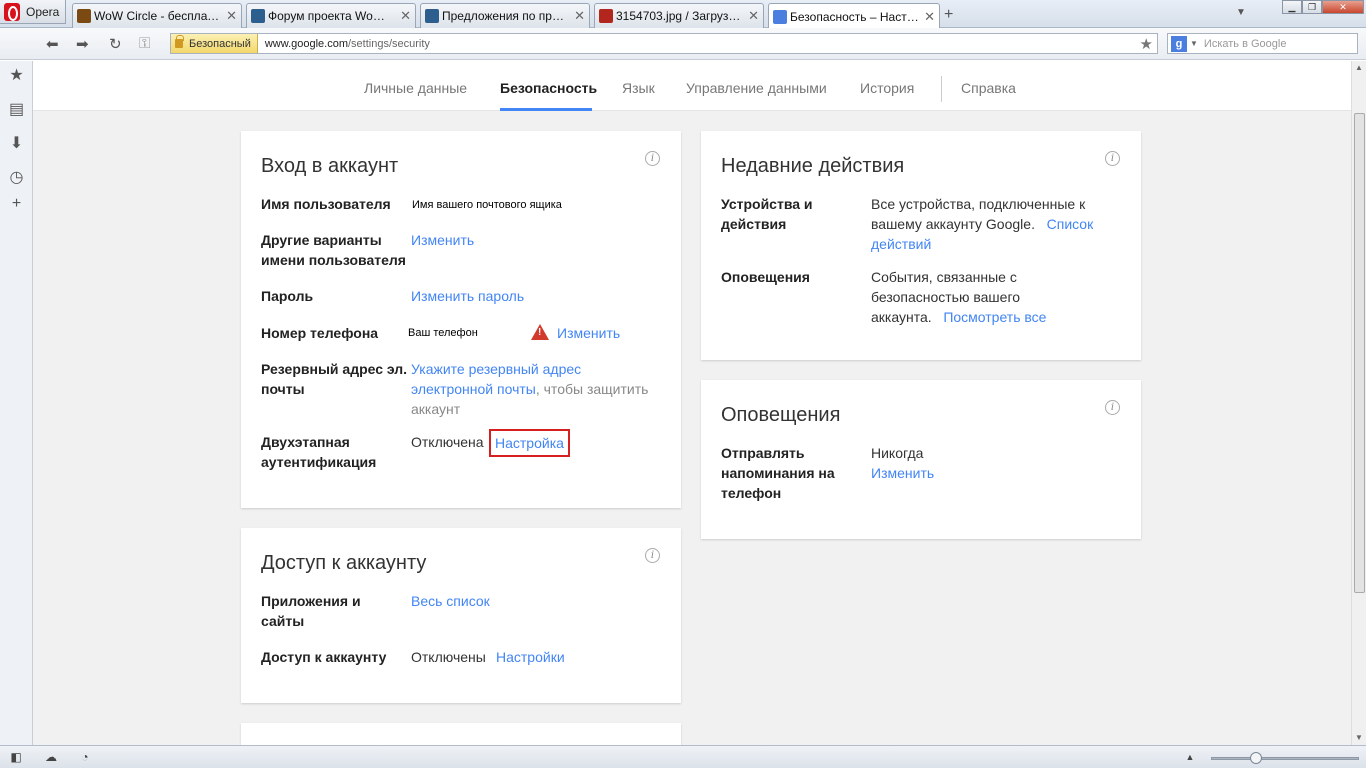 Image resolution: width=1366 pixels, height=768 pixels. I want to click on chevron-down-icon: ▼, so click(1194, 43).